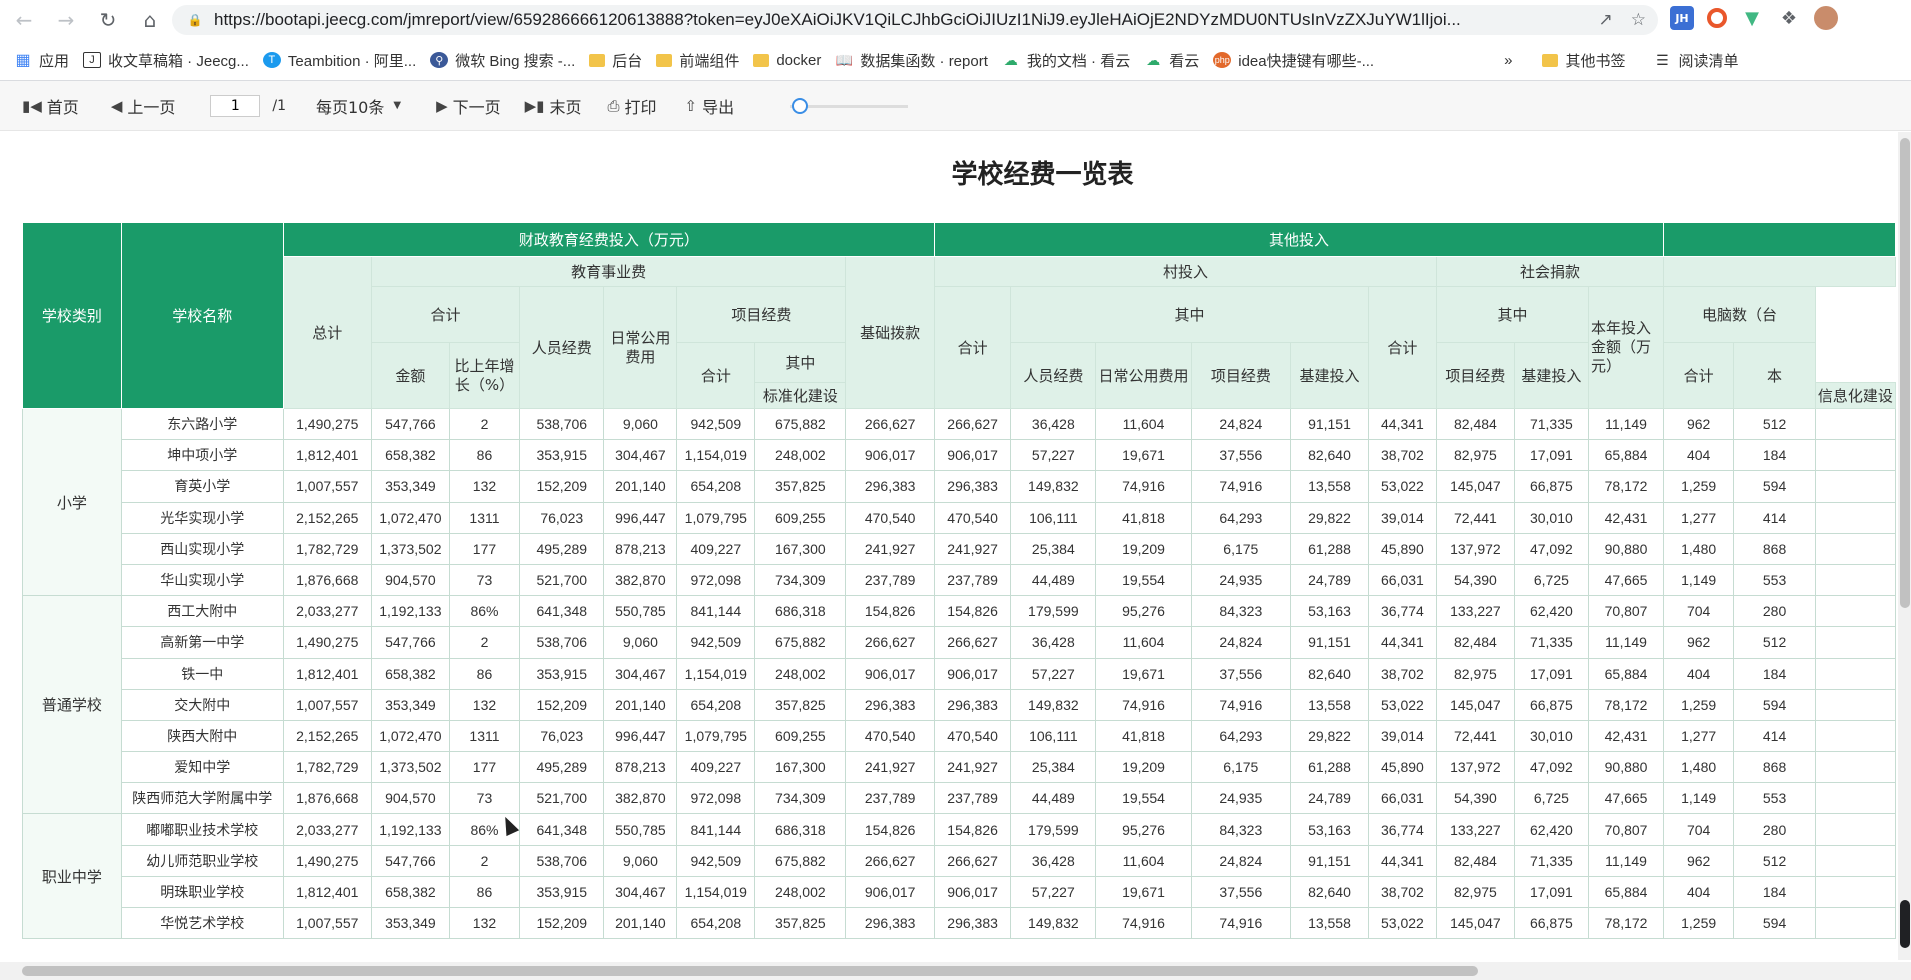 Image resolution: width=1911 pixels, height=980 pixels. What do you see at coordinates (1699, 455) in the screenshot?
I see `value-cell: 404` at bounding box center [1699, 455].